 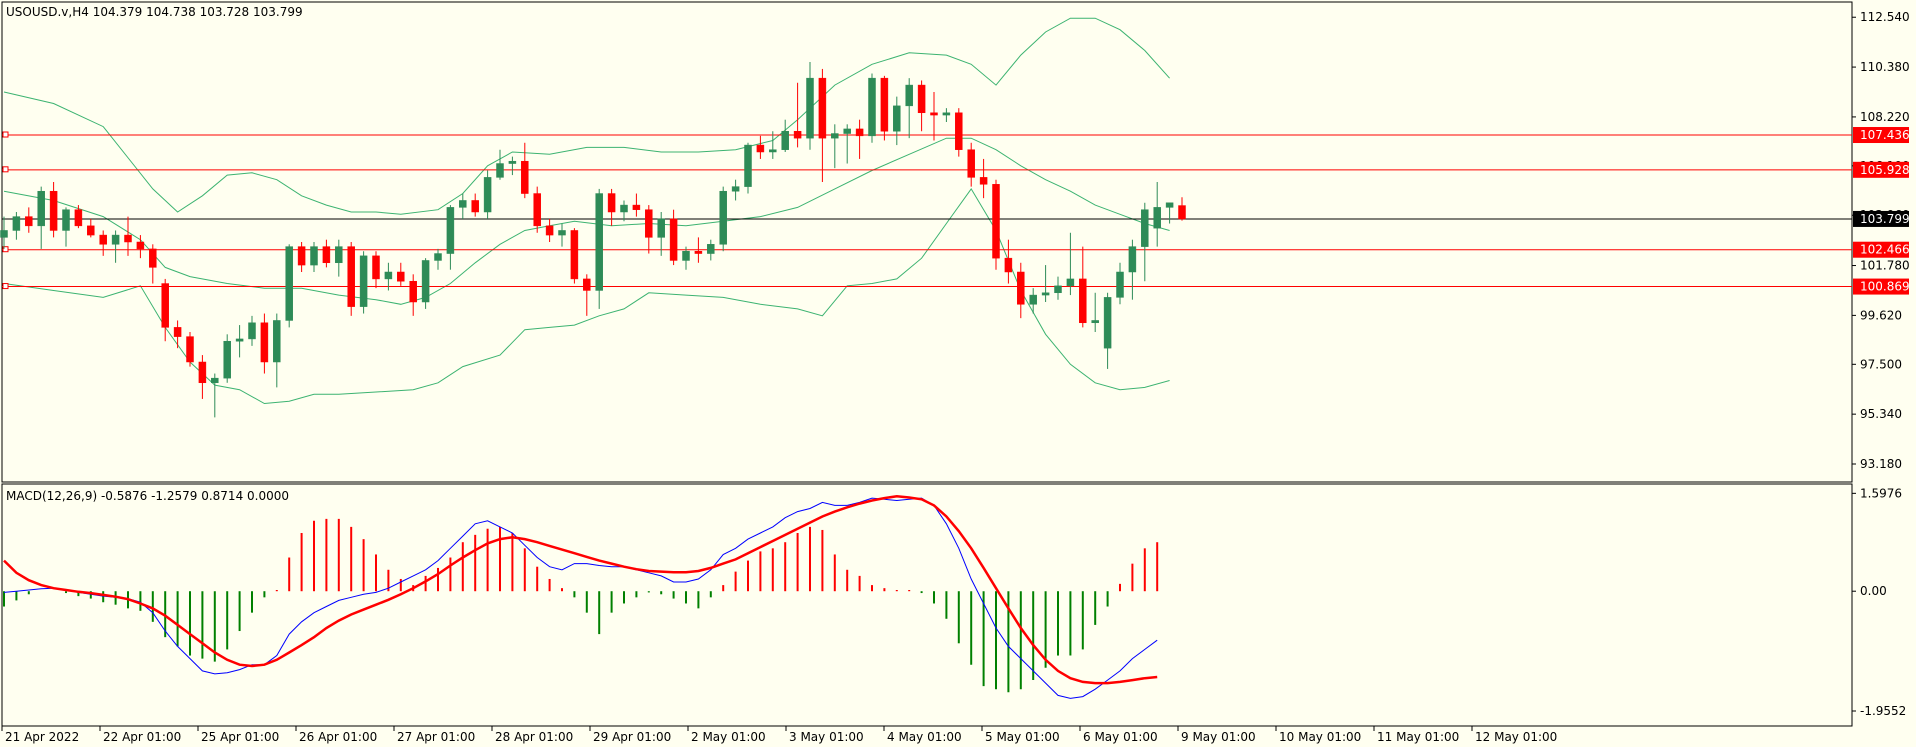 I want to click on time-tick-label: 6 May 01:00, so click(x=1120, y=737).